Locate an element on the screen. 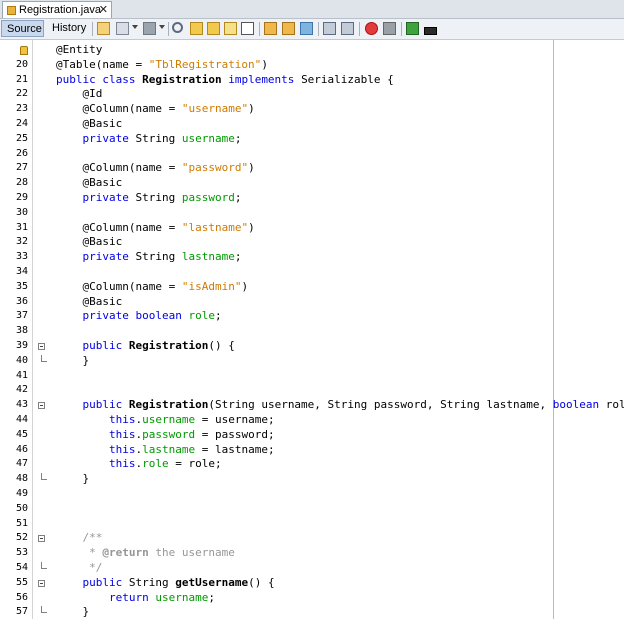  code-token: public class is located at coordinates (99, 79).